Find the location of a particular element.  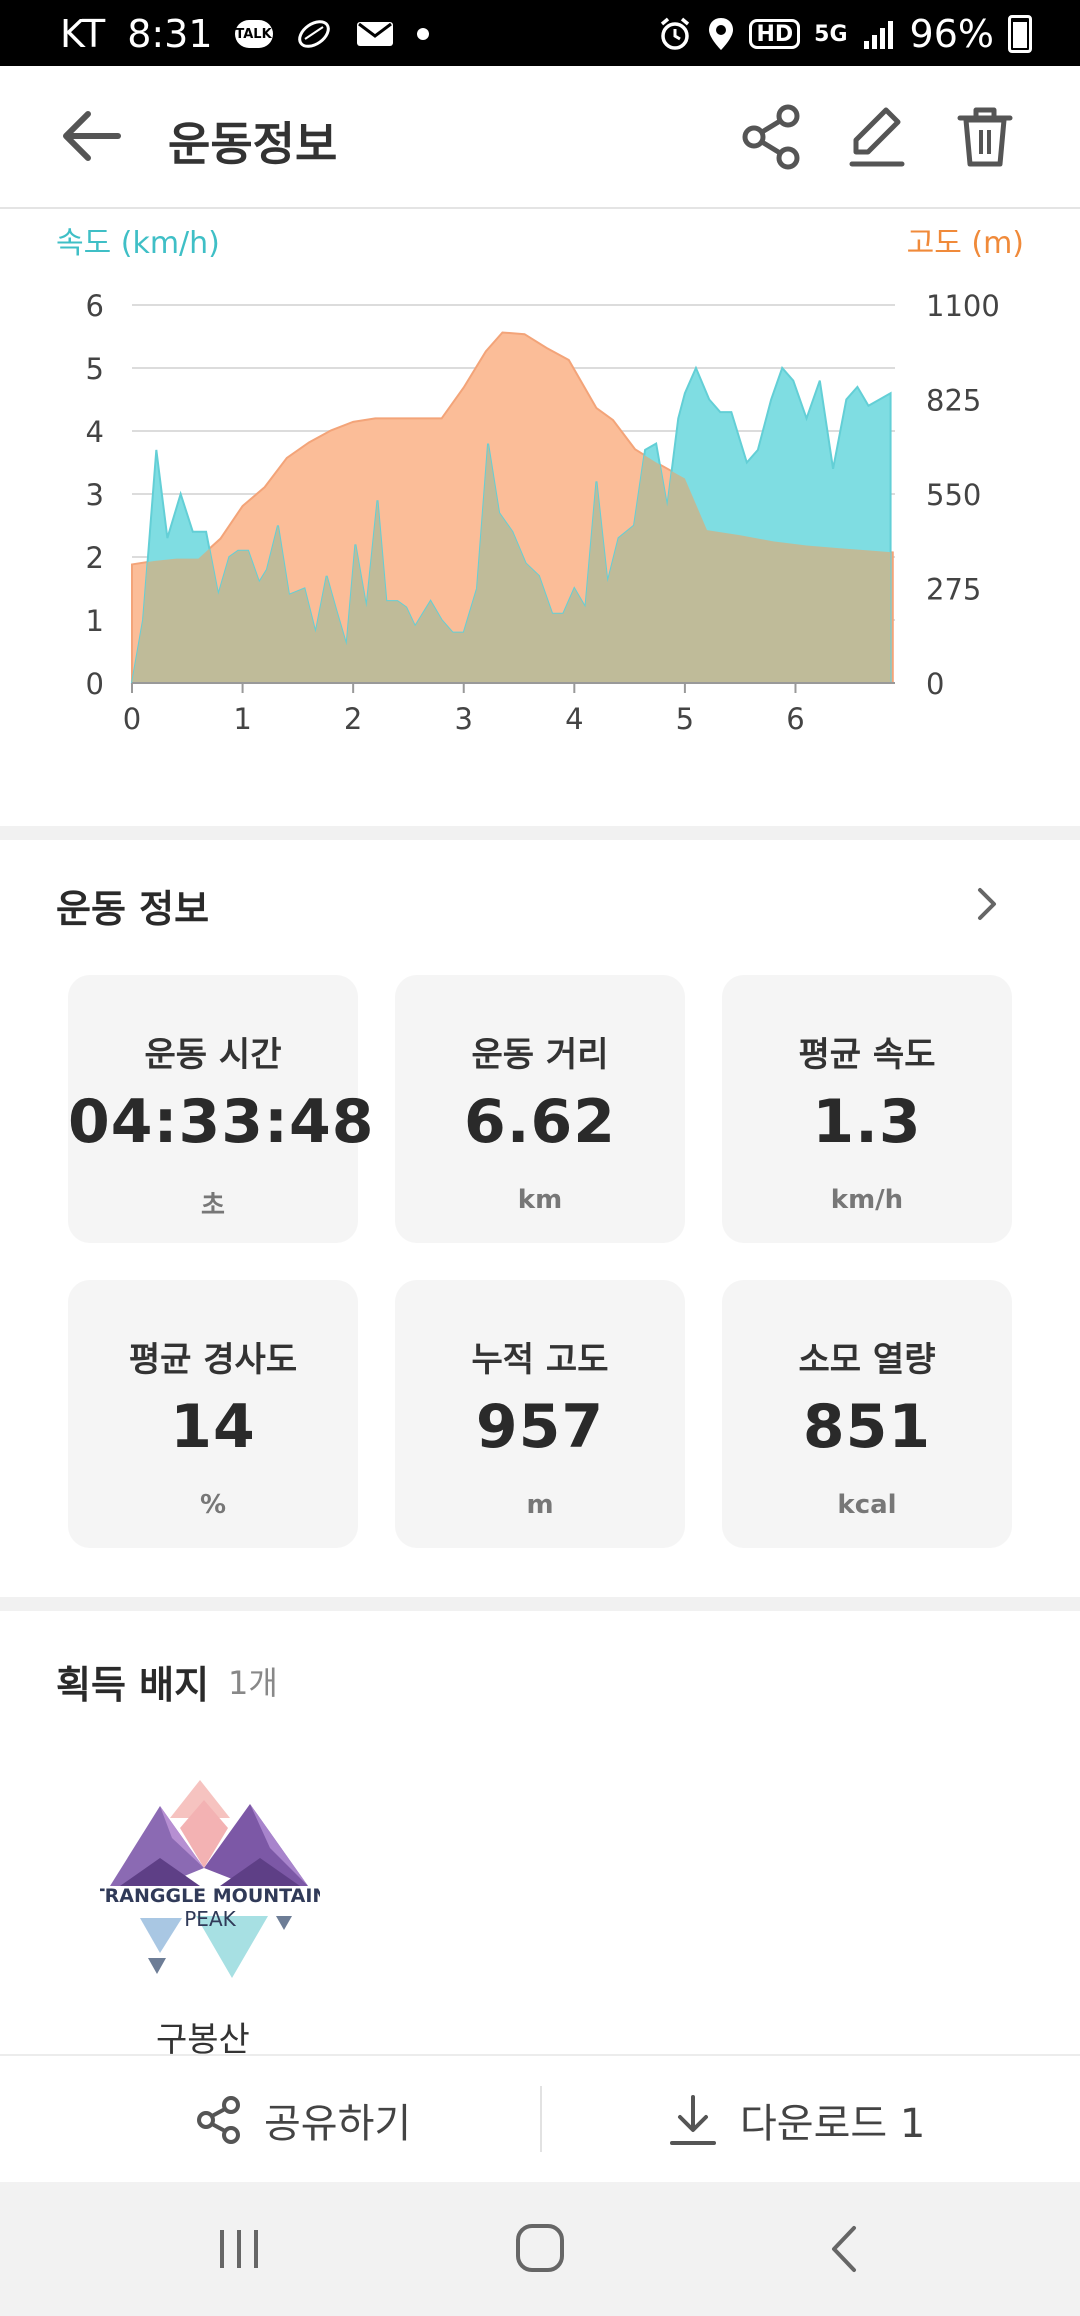

delete-button is located at coordinates (985, 137).